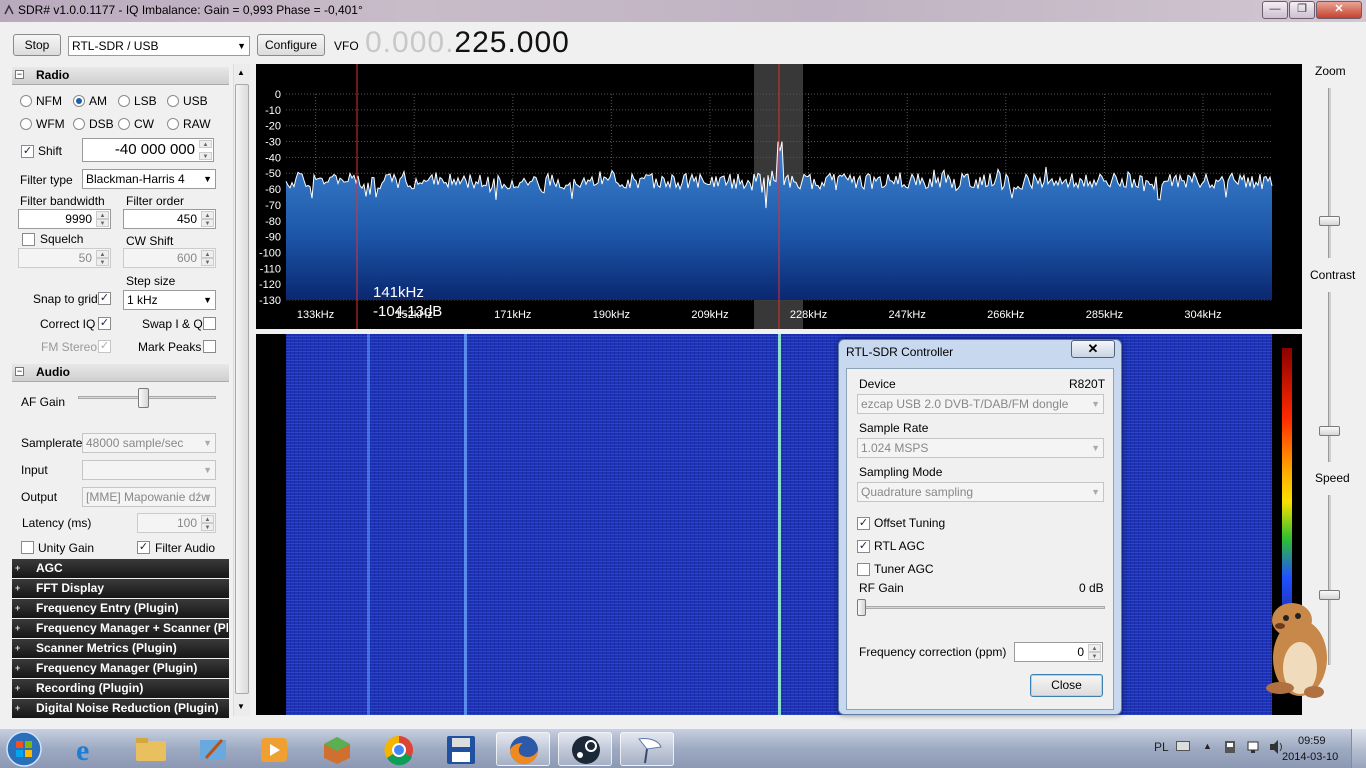 The width and height of the screenshot is (1366, 768). Describe the element at coordinates (64, 258) in the screenshot. I see `squelch-input: 50 ▲ ▼` at that location.